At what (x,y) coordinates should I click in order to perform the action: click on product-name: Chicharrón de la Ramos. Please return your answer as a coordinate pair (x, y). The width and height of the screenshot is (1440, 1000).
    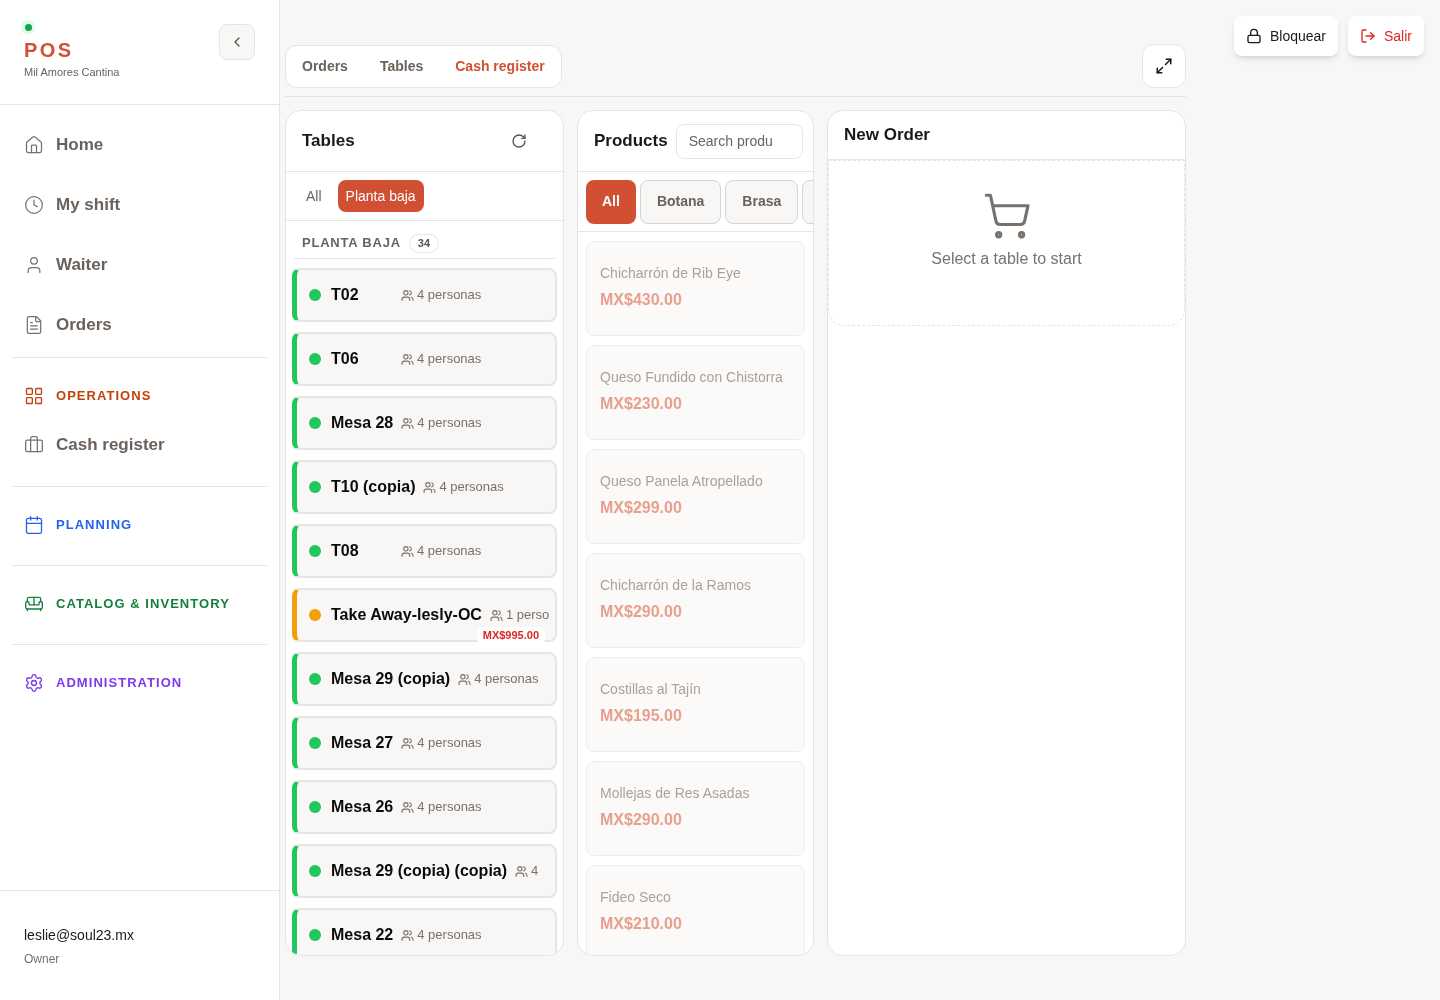
    Looking at the image, I should click on (676, 585).